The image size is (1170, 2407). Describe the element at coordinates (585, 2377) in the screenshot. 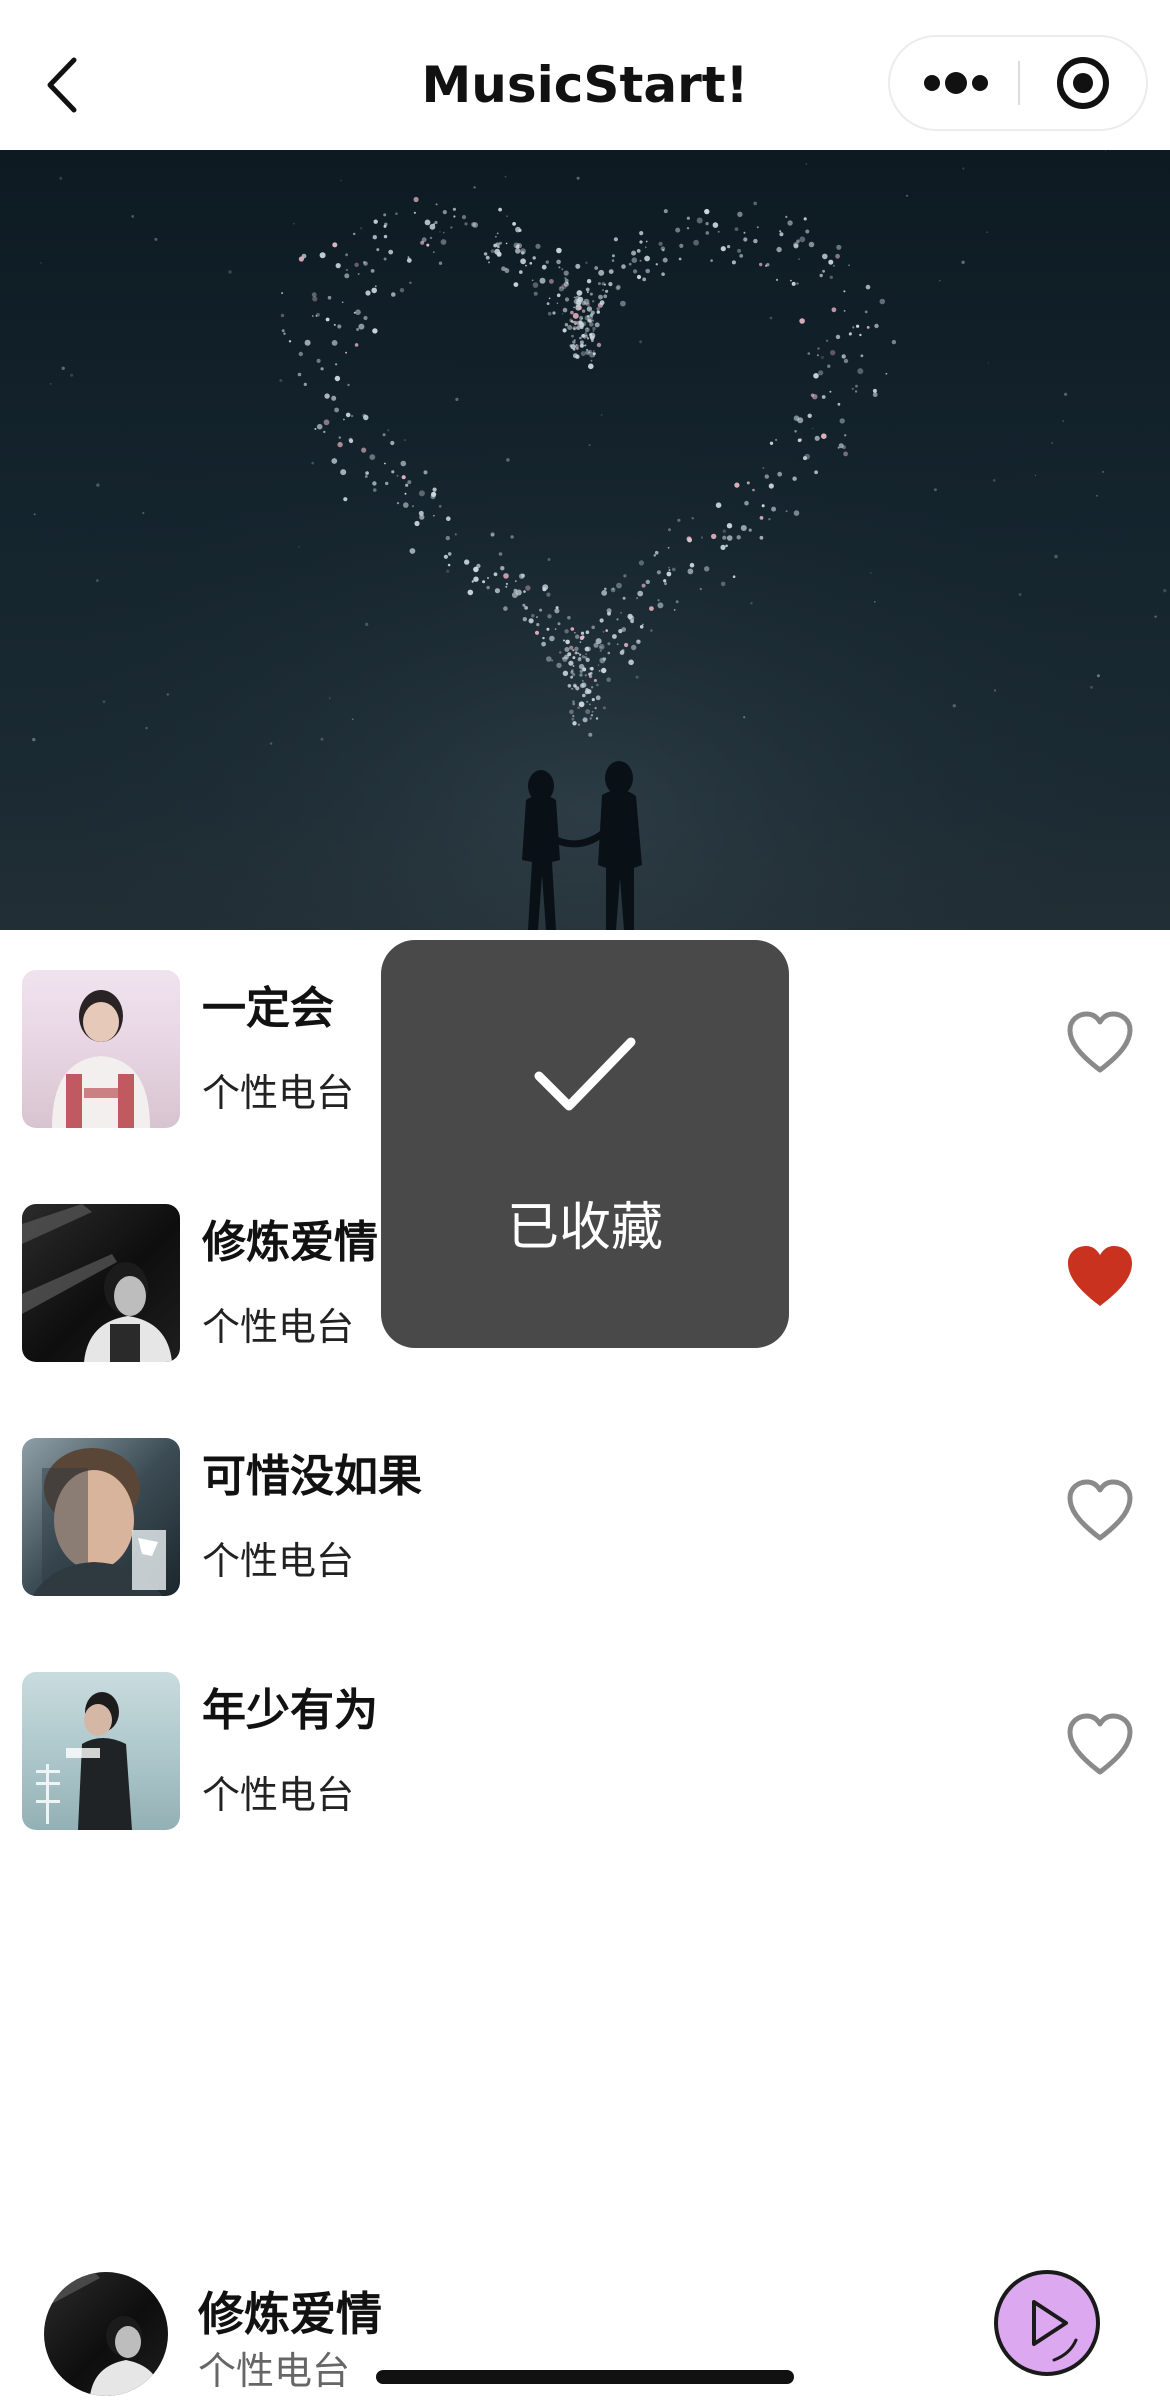

I see `home-indicator` at that location.